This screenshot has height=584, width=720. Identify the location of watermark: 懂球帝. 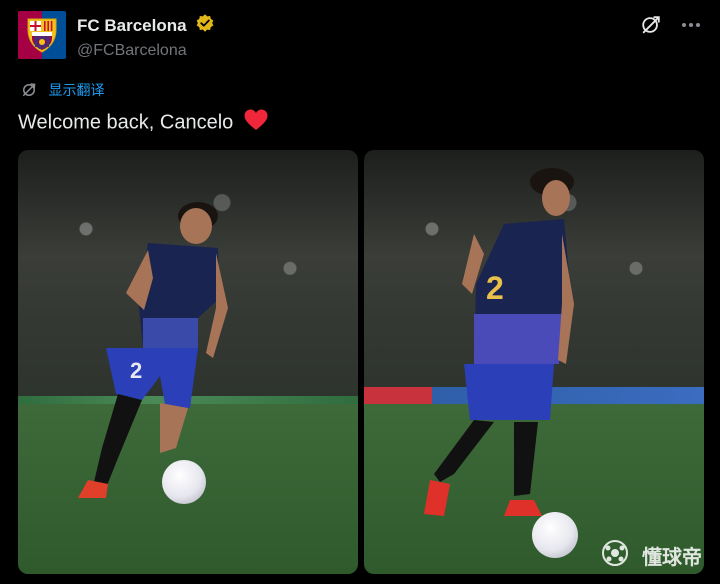
(651, 555).